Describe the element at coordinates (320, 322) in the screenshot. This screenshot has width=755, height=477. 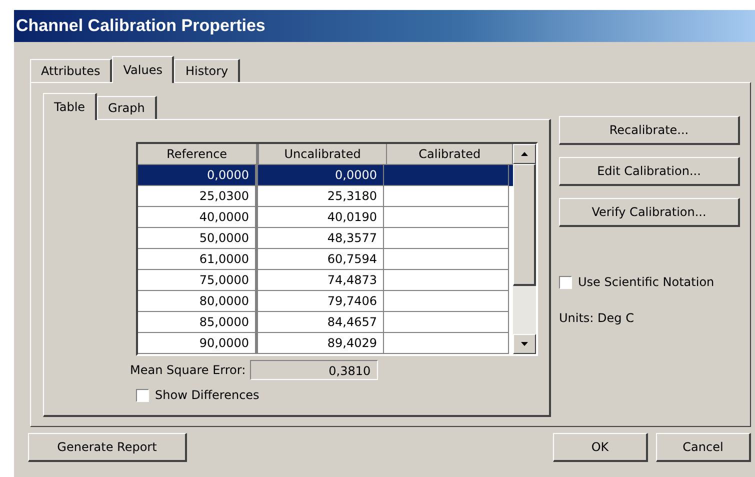
I see `table-cell: 84,4657` at that location.